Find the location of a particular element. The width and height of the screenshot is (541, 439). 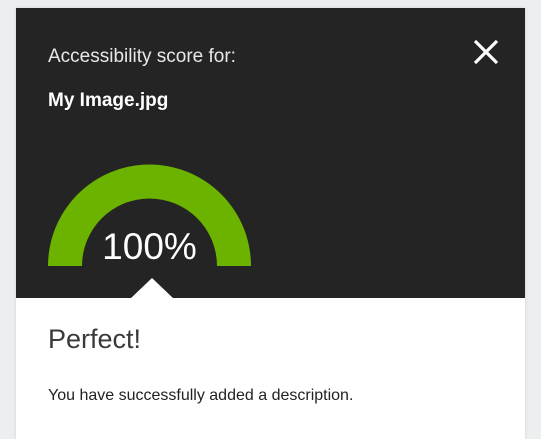

close-icon is located at coordinates (486, 52).